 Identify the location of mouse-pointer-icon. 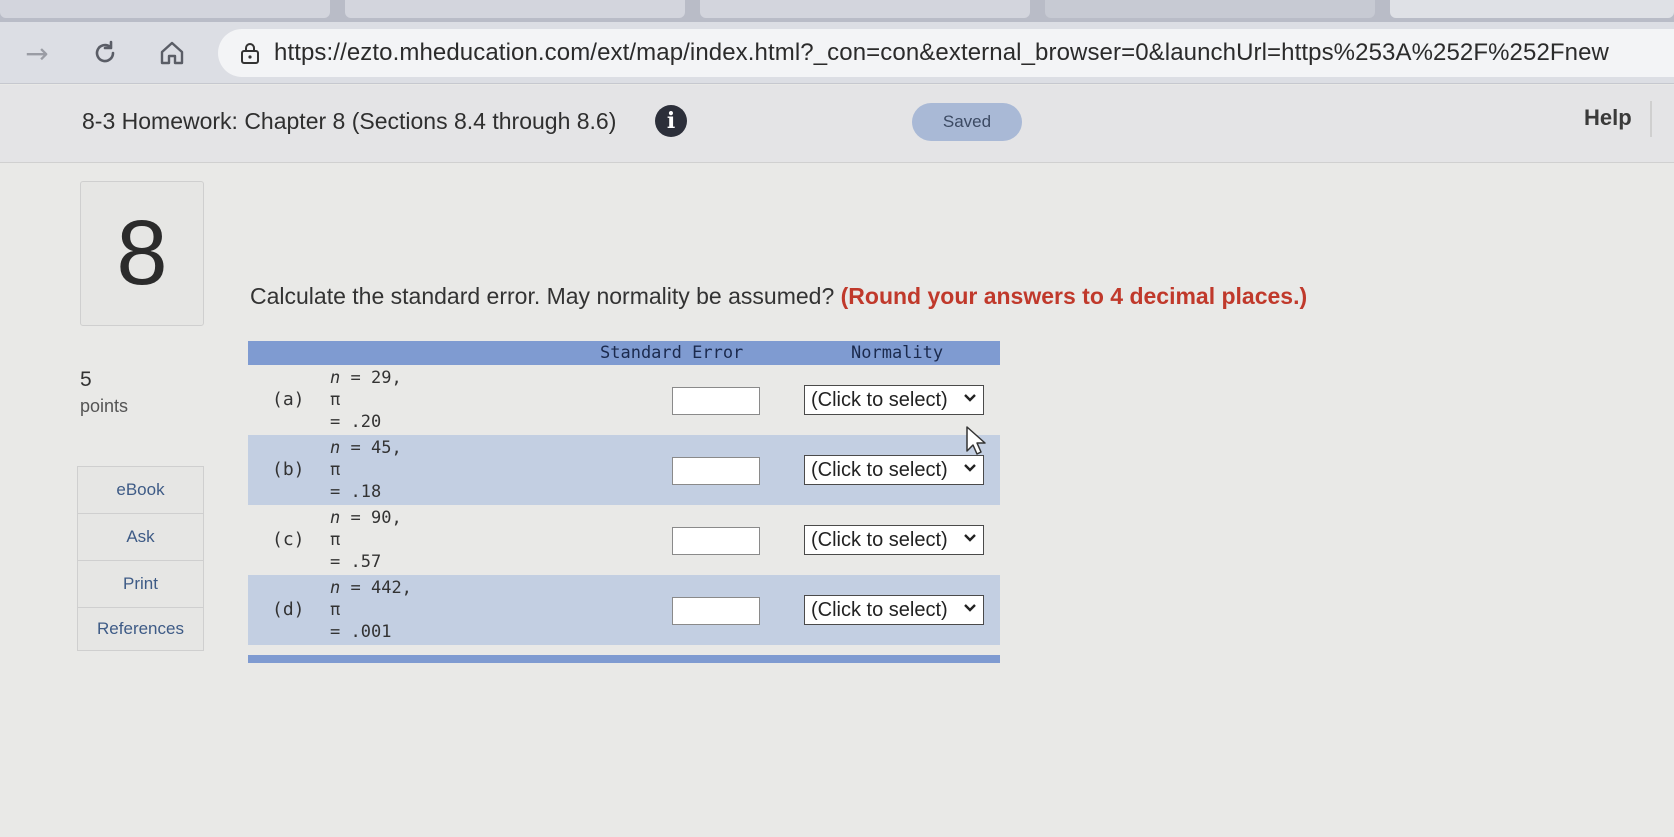
(976, 440).